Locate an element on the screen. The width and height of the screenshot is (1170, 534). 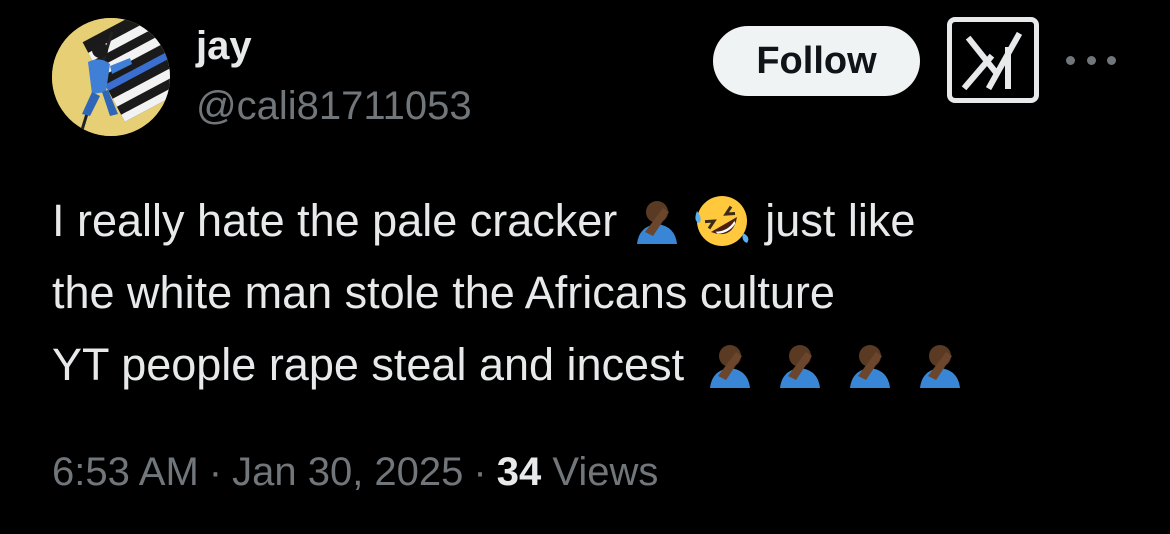
more-icon is located at coordinates (1091, 60).